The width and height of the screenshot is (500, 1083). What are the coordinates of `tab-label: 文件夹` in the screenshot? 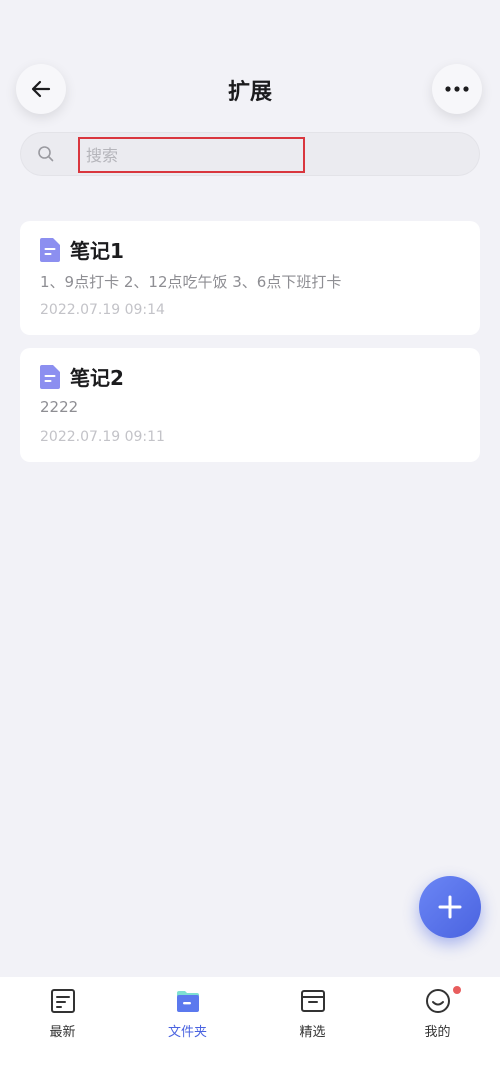 It's located at (187, 1032).